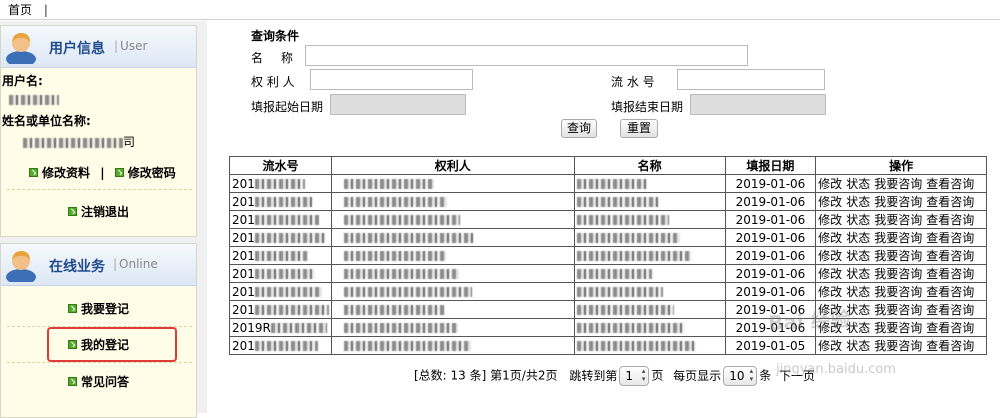 This screenshot has width=1000, height=418. Describe the element at coordinates (280, 327) in the screenshot. I see `cell-serial: 2019R` at that location.